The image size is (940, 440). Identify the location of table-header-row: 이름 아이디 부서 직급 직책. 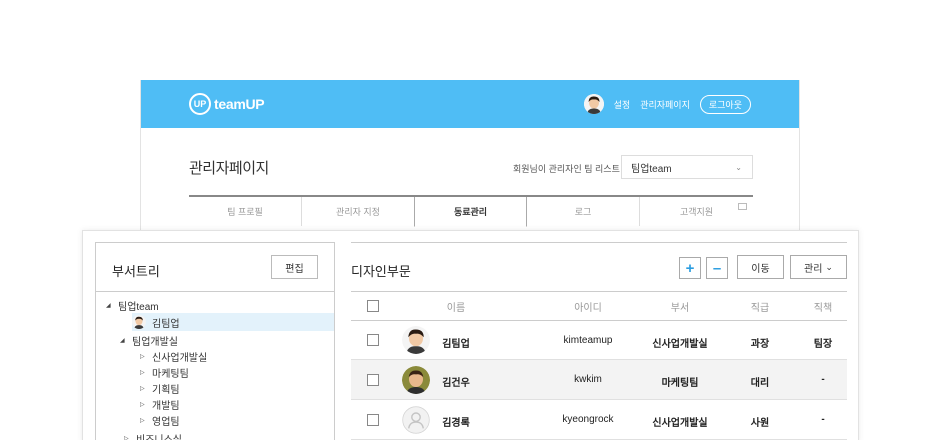
(599, 306).